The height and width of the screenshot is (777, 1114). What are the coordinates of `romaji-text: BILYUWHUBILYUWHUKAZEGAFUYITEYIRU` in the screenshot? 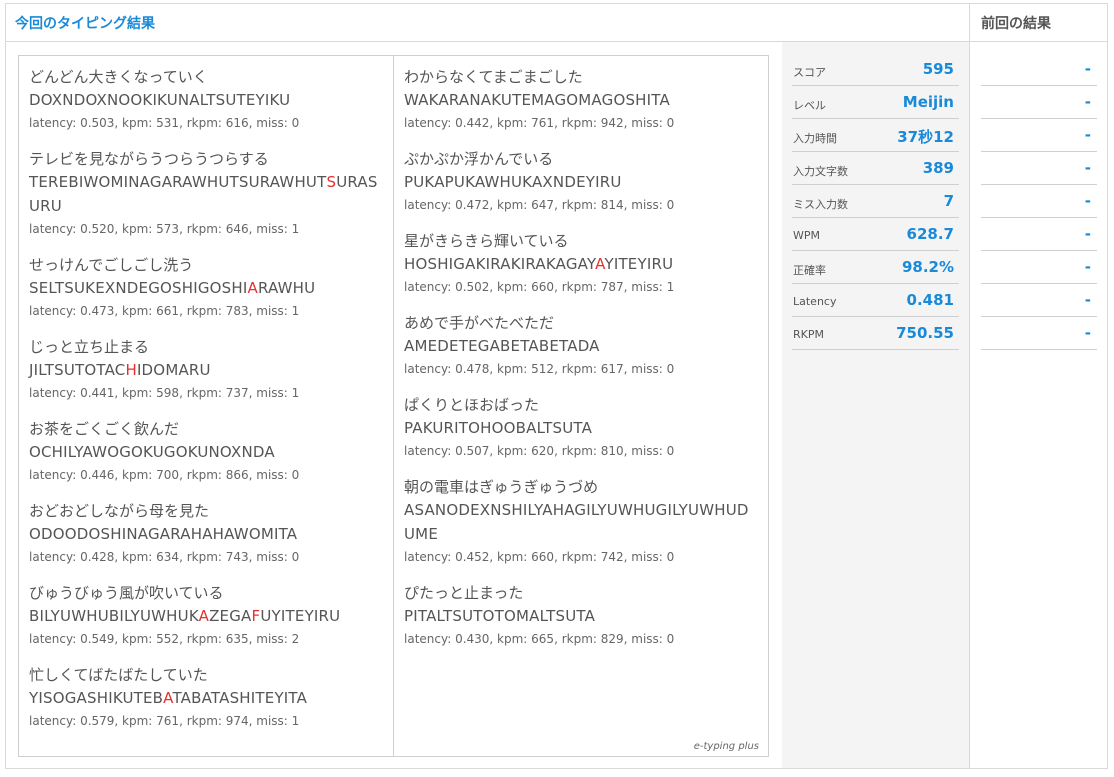 It's located at (206, 616).